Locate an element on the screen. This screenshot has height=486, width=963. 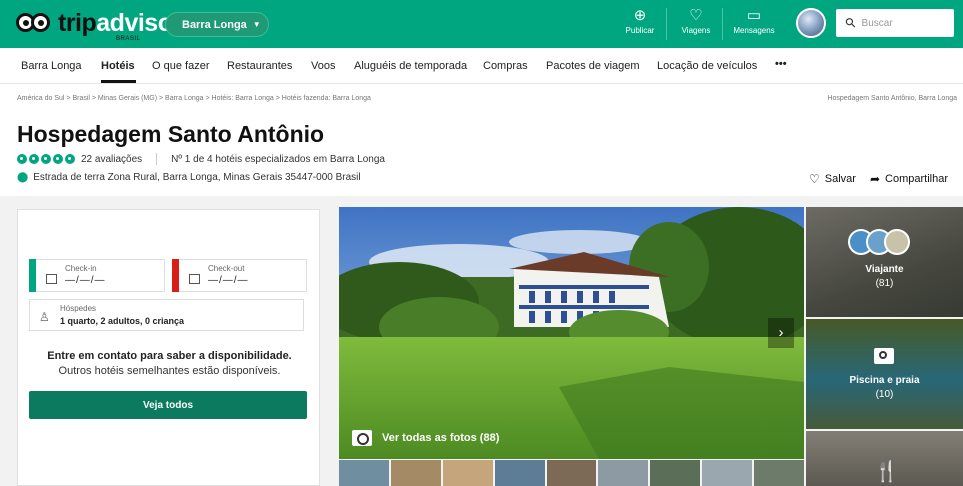
chevron-down-icon: ▼ is located at coordinates (256, 24).